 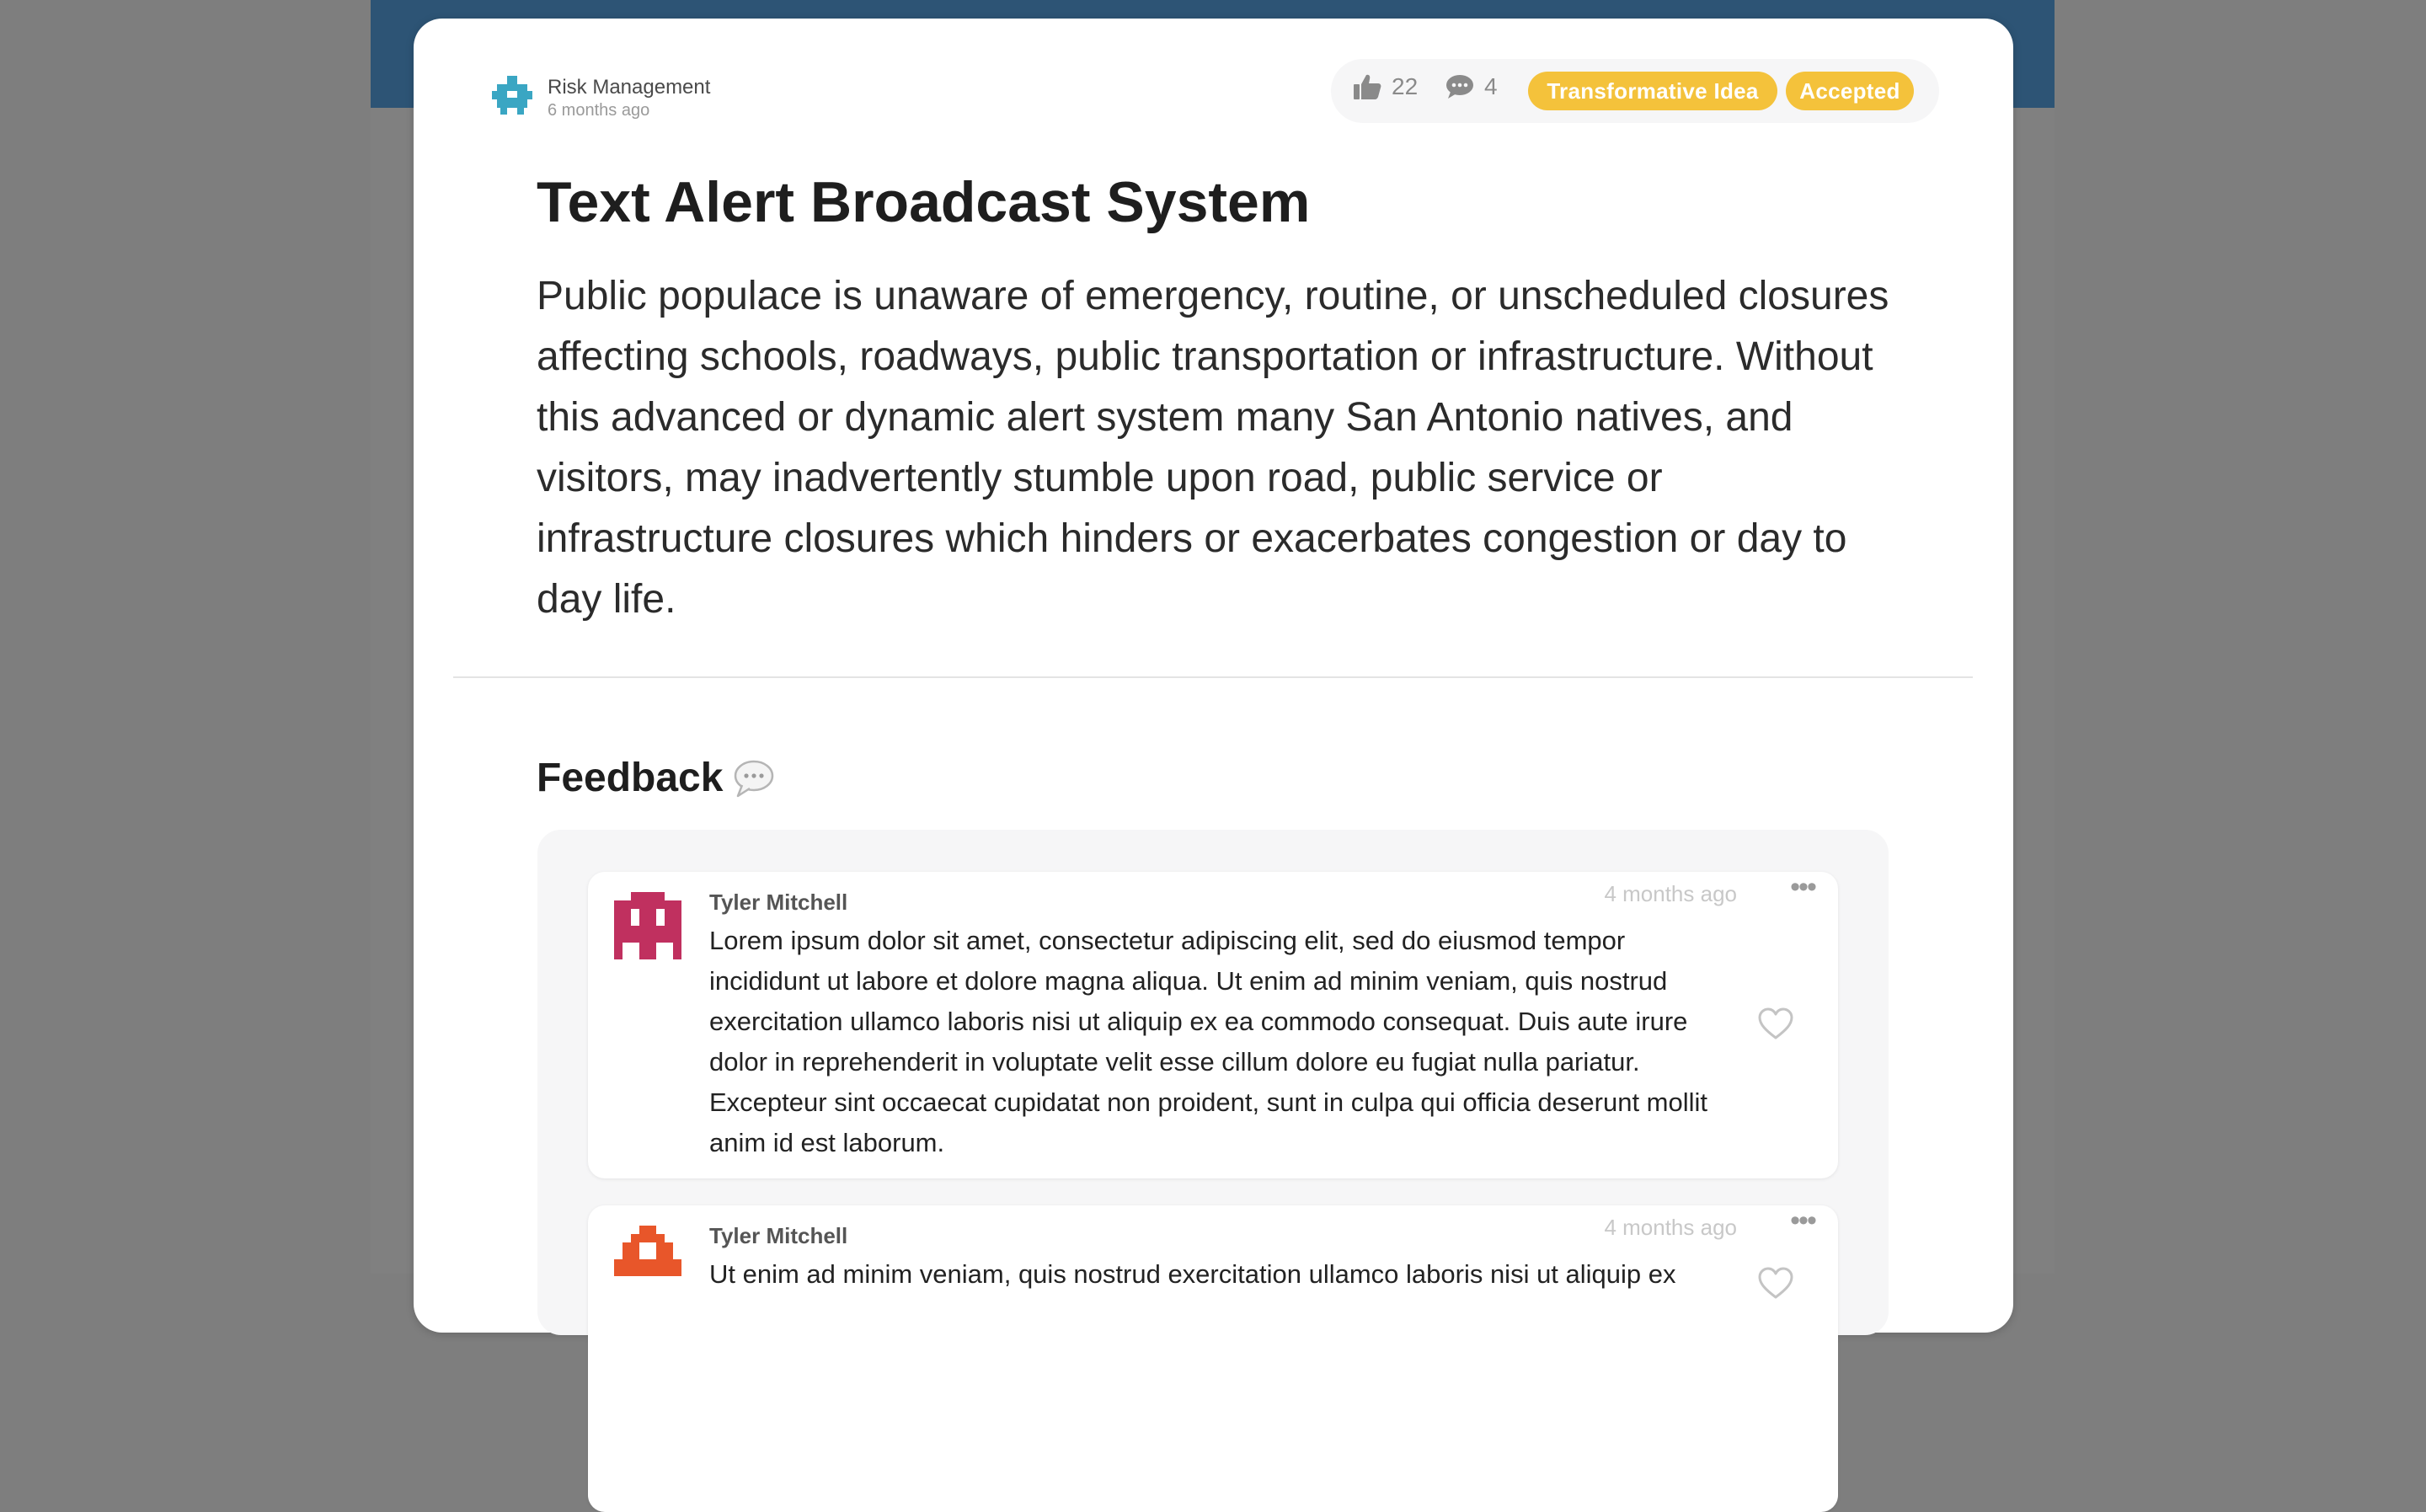 I want to click on feedback-heading-label: Feedback, so click(x=630, y=778).